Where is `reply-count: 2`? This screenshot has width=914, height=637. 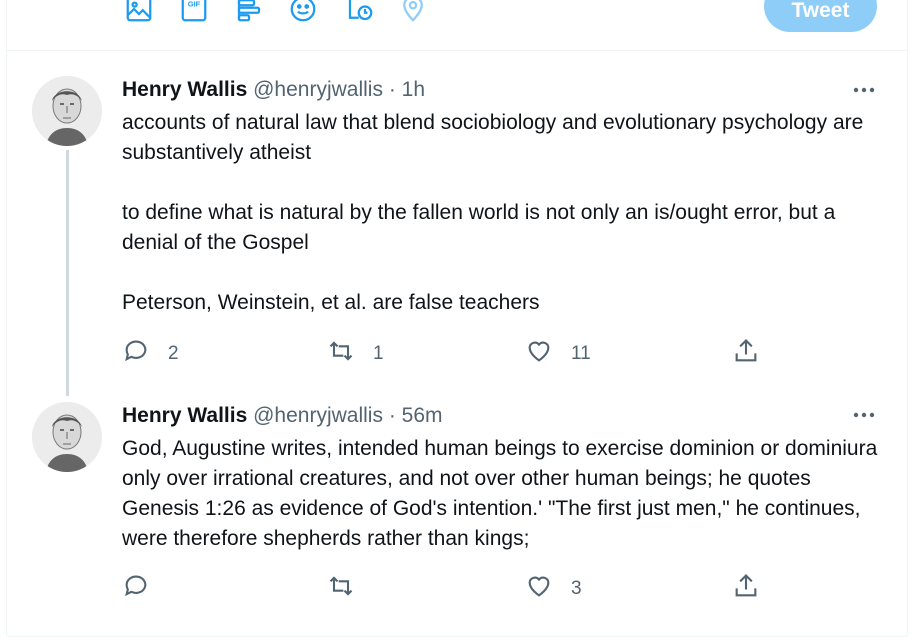 reply-count: 2 is located at coordinates (173, 353).